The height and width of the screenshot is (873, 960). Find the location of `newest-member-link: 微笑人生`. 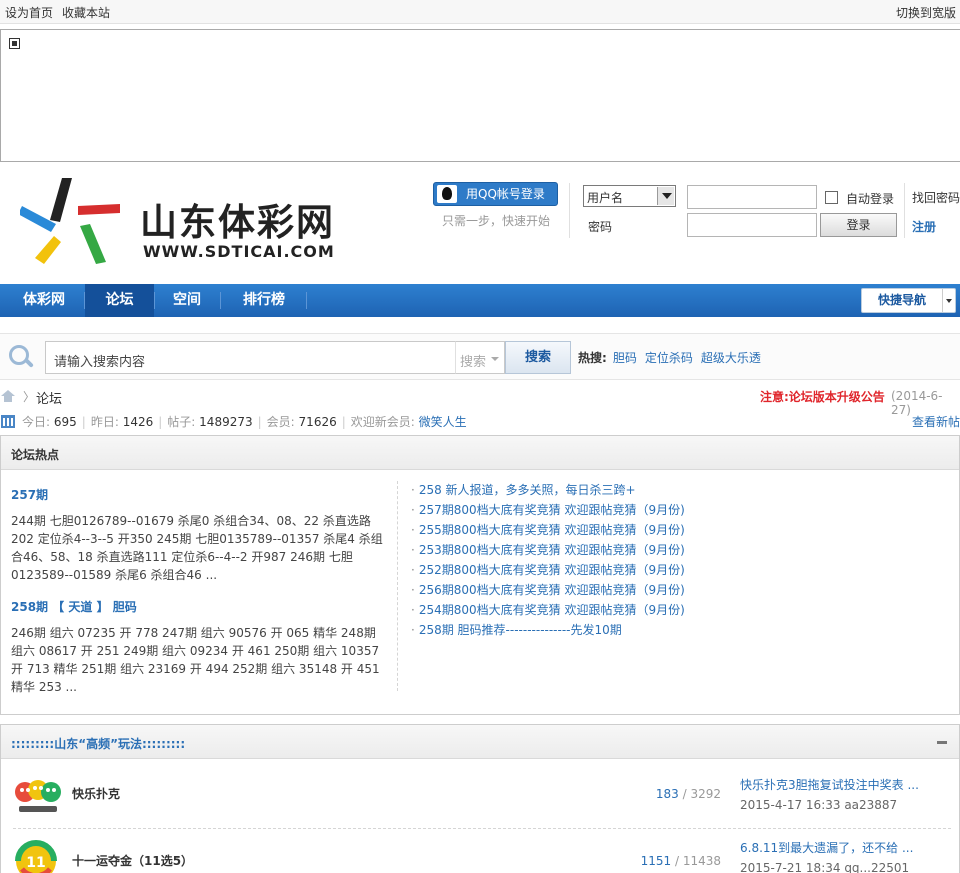

newest-member-link: 微笑人生 is located at coordinates (443, 422).